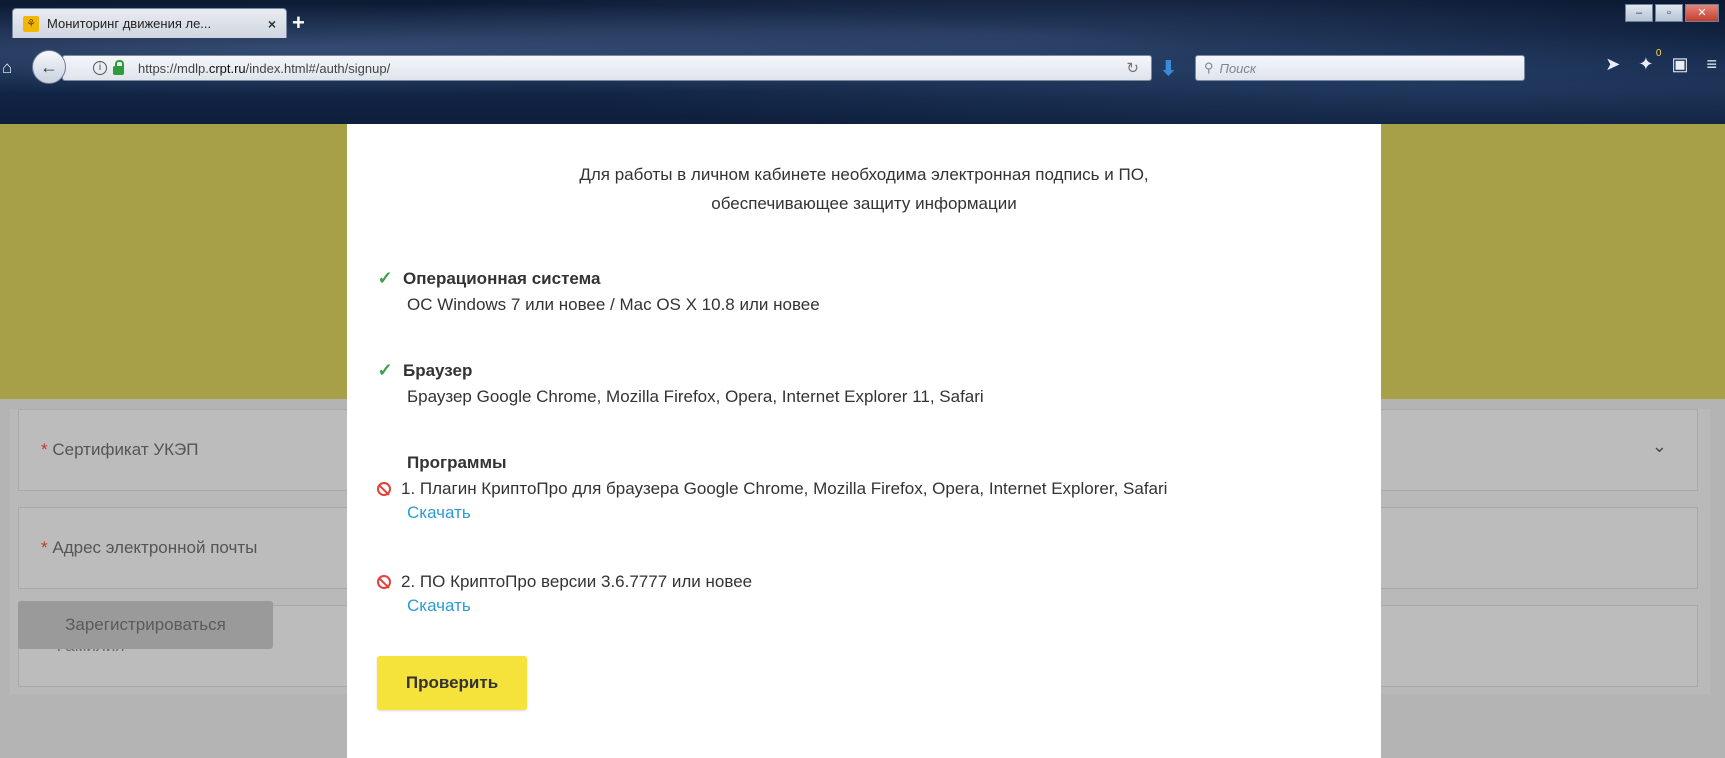 The height and width of the screenshot is (758, 1725). I want to click on download-icon: ⬇, so click(1168, 68).